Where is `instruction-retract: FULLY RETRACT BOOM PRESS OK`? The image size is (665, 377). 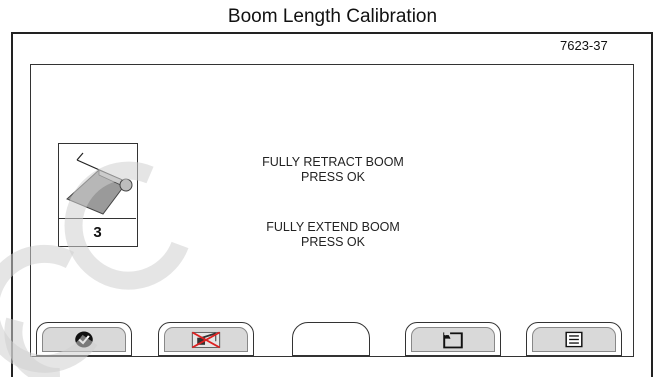
instruction-retract: FULLY RETRACT BOOM PRESS OK is located at coordinates (333, 170).